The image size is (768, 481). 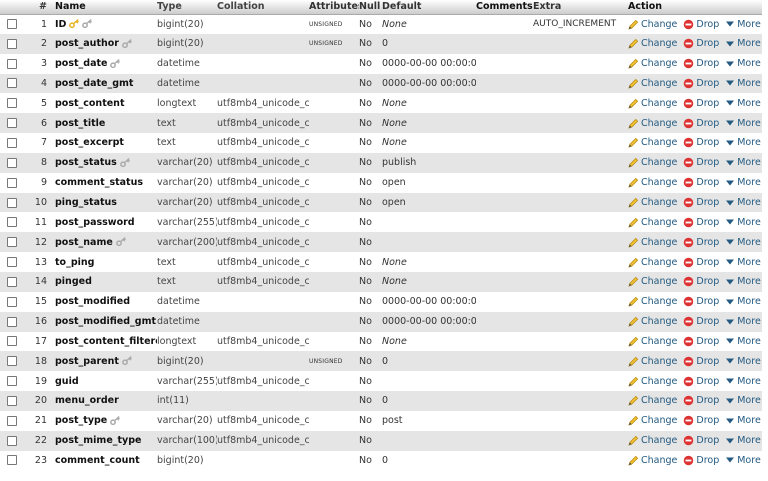 I want to click on header-null: Null, so click(x=370, y=7).